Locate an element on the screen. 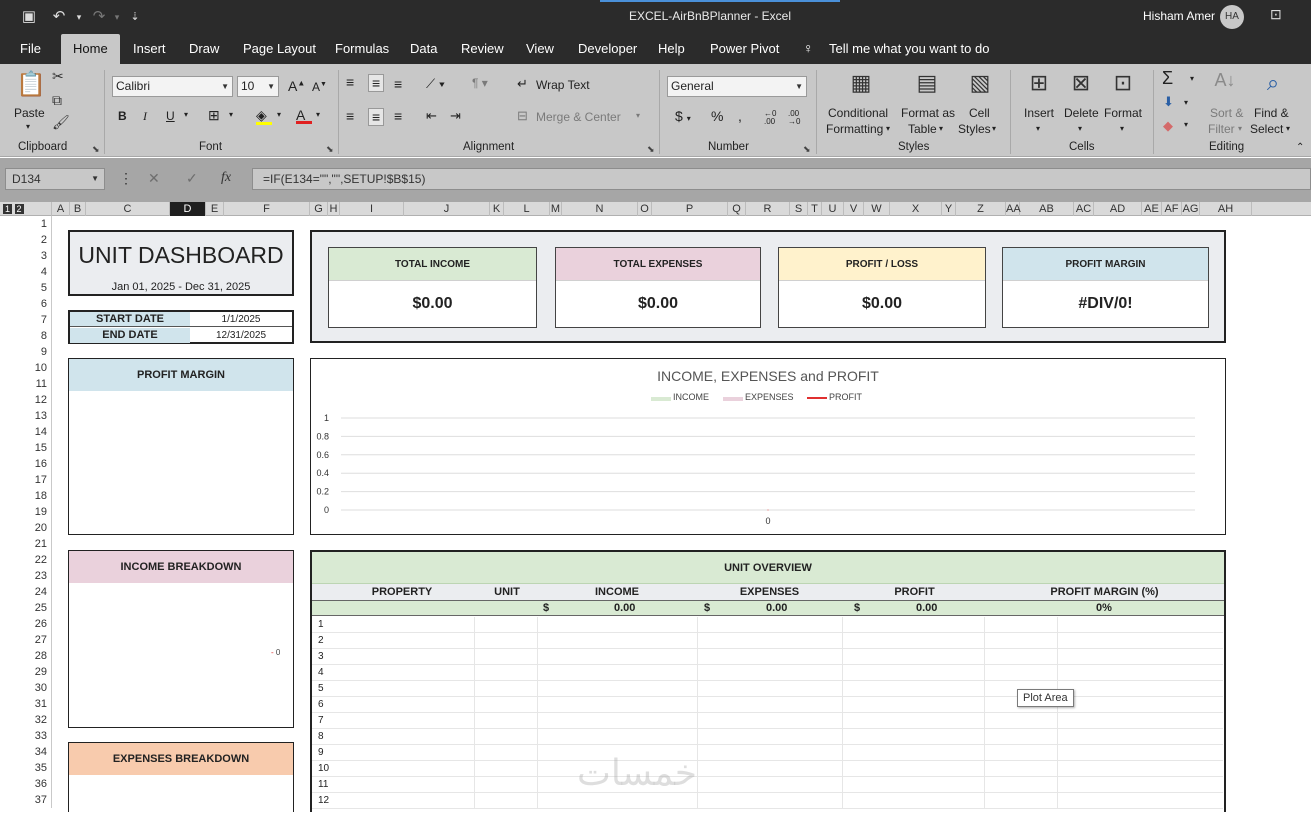  tab-file: File is located at coordinates (30, 49).